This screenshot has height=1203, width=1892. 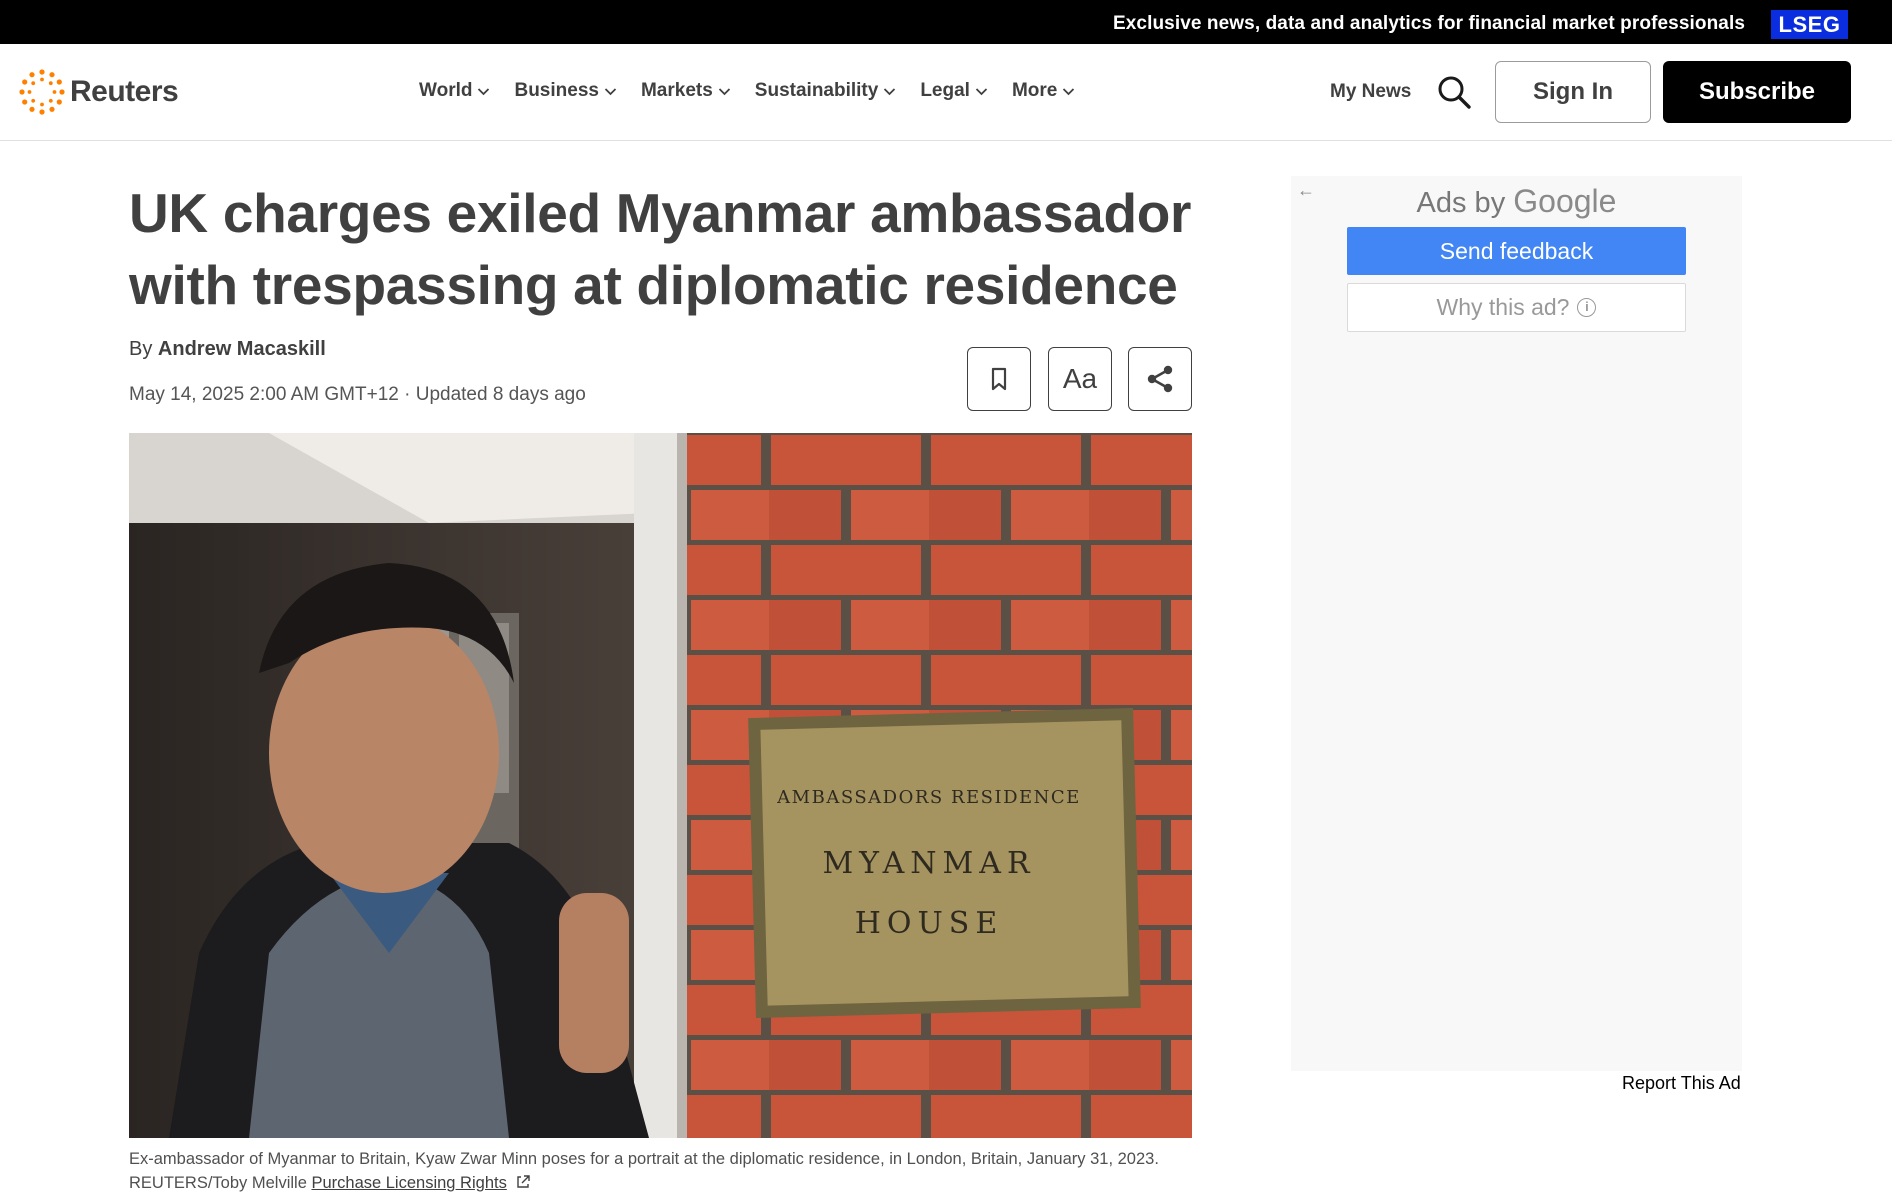 I want to click on byline: By Andrew Macaskill, so click(x=227, y=349).